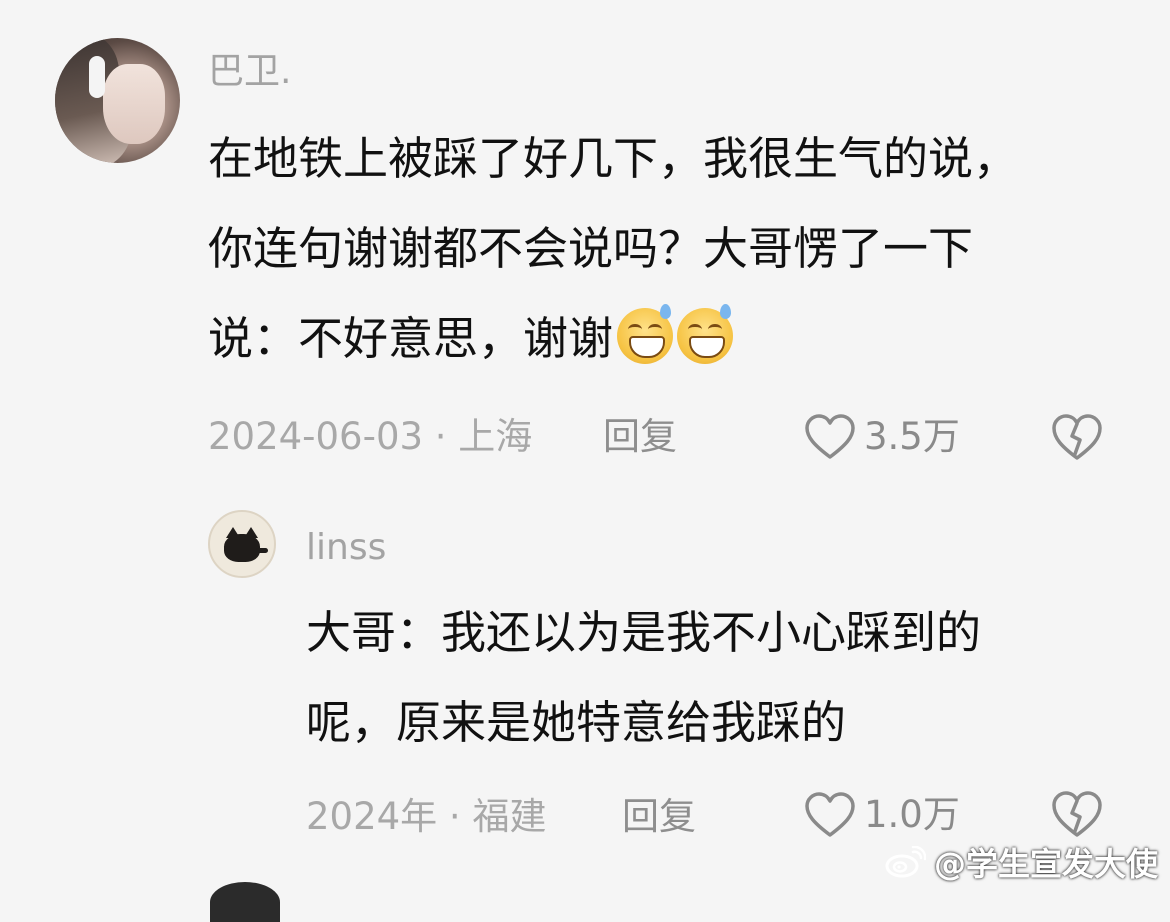  I want to click on next-comment-avatar, so click(245, 902).